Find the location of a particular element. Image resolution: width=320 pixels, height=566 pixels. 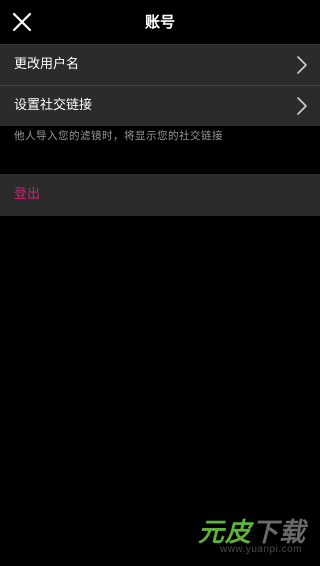

change-username-label: 更改用户名 is located at coordinates (47, 64).